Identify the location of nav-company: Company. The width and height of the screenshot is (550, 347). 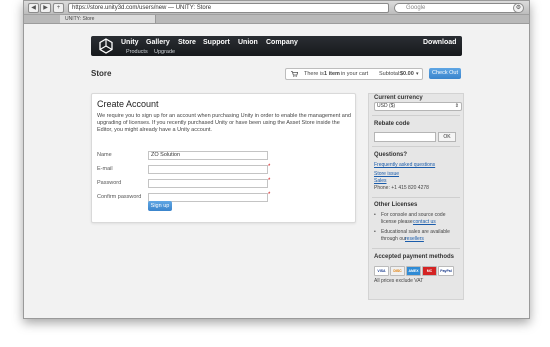
(282, 42).